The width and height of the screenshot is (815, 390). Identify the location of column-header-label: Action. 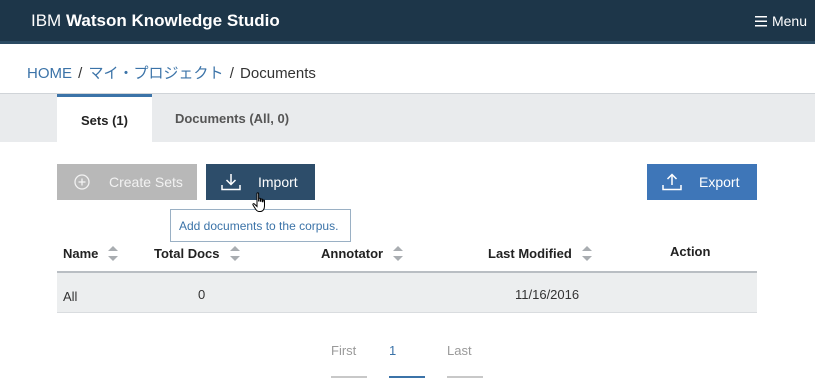
(690, 251).